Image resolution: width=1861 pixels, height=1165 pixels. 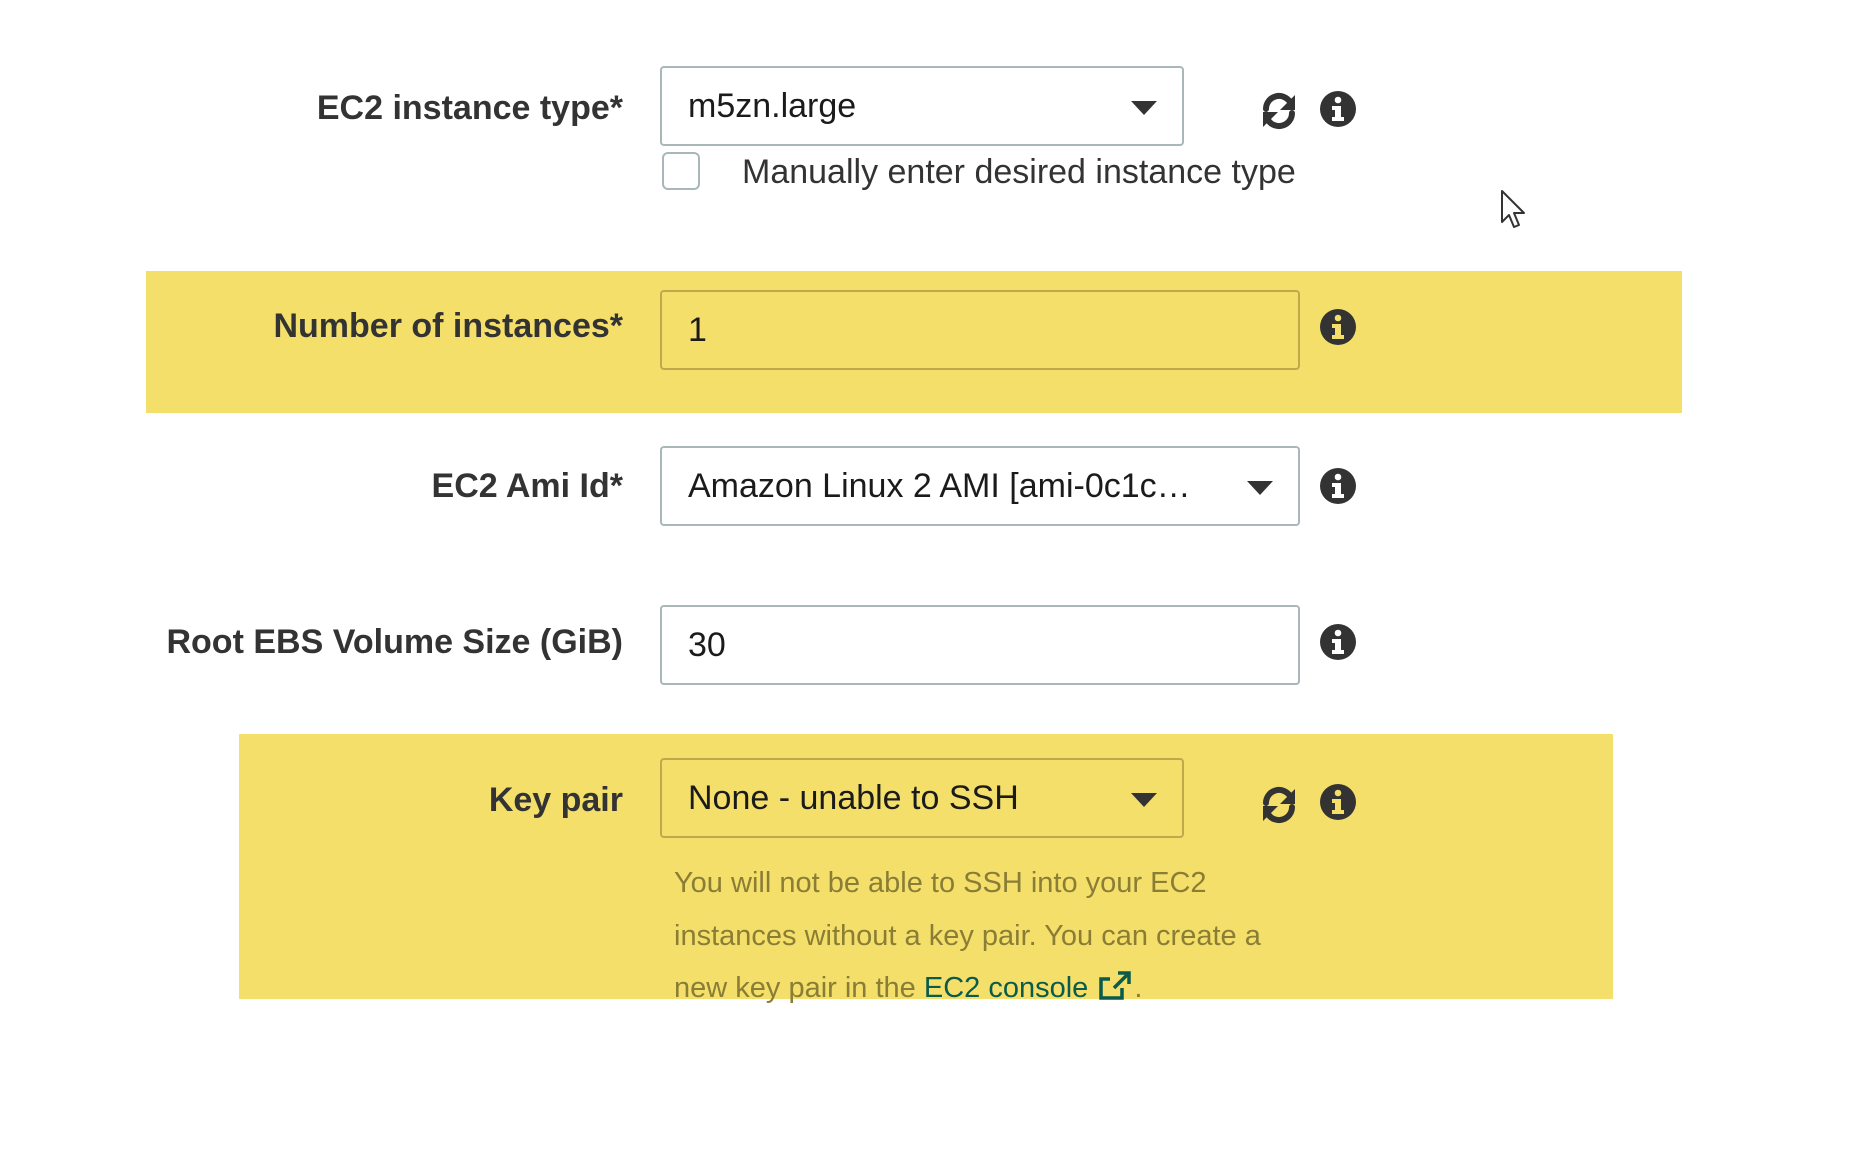 What do you see at coordinates (681, 171) in the screenshot?
I see `manual-instance-type-checkbox` at bounding box center [681, 171].